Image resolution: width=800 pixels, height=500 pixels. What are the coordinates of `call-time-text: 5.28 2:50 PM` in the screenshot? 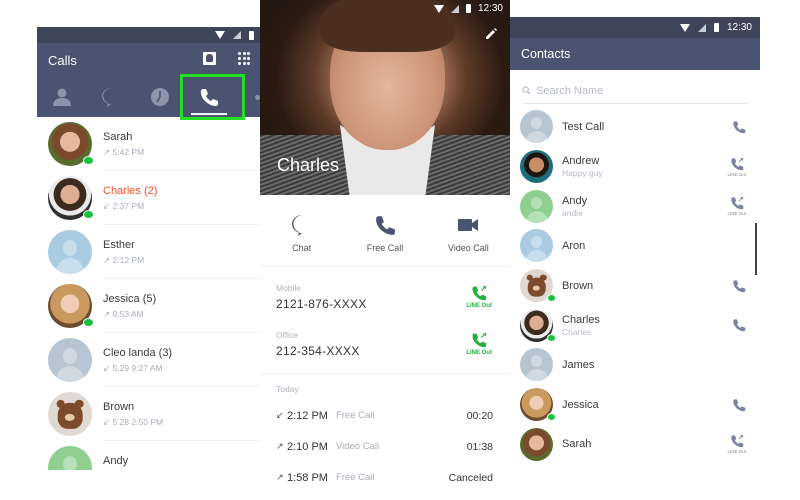 It's located at (138, 421).